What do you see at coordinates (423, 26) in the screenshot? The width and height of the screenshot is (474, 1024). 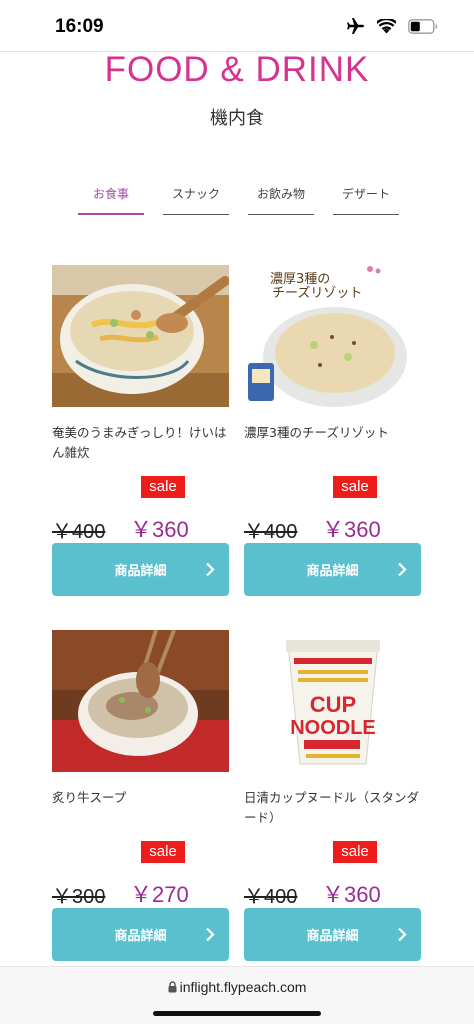 I see `battery-icon` at bounding box center [423, 26].